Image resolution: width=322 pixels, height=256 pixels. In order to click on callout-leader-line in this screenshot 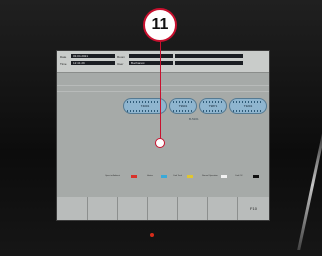, I will do `click(160, 90)`.